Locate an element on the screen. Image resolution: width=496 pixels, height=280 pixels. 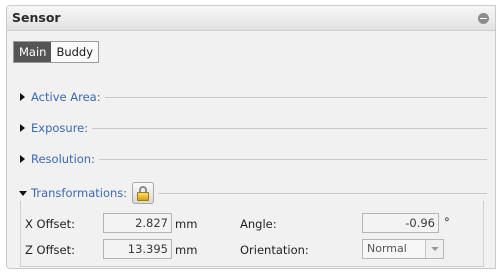
x-offset-label: X Offset: is located at coordinates (50, 224).